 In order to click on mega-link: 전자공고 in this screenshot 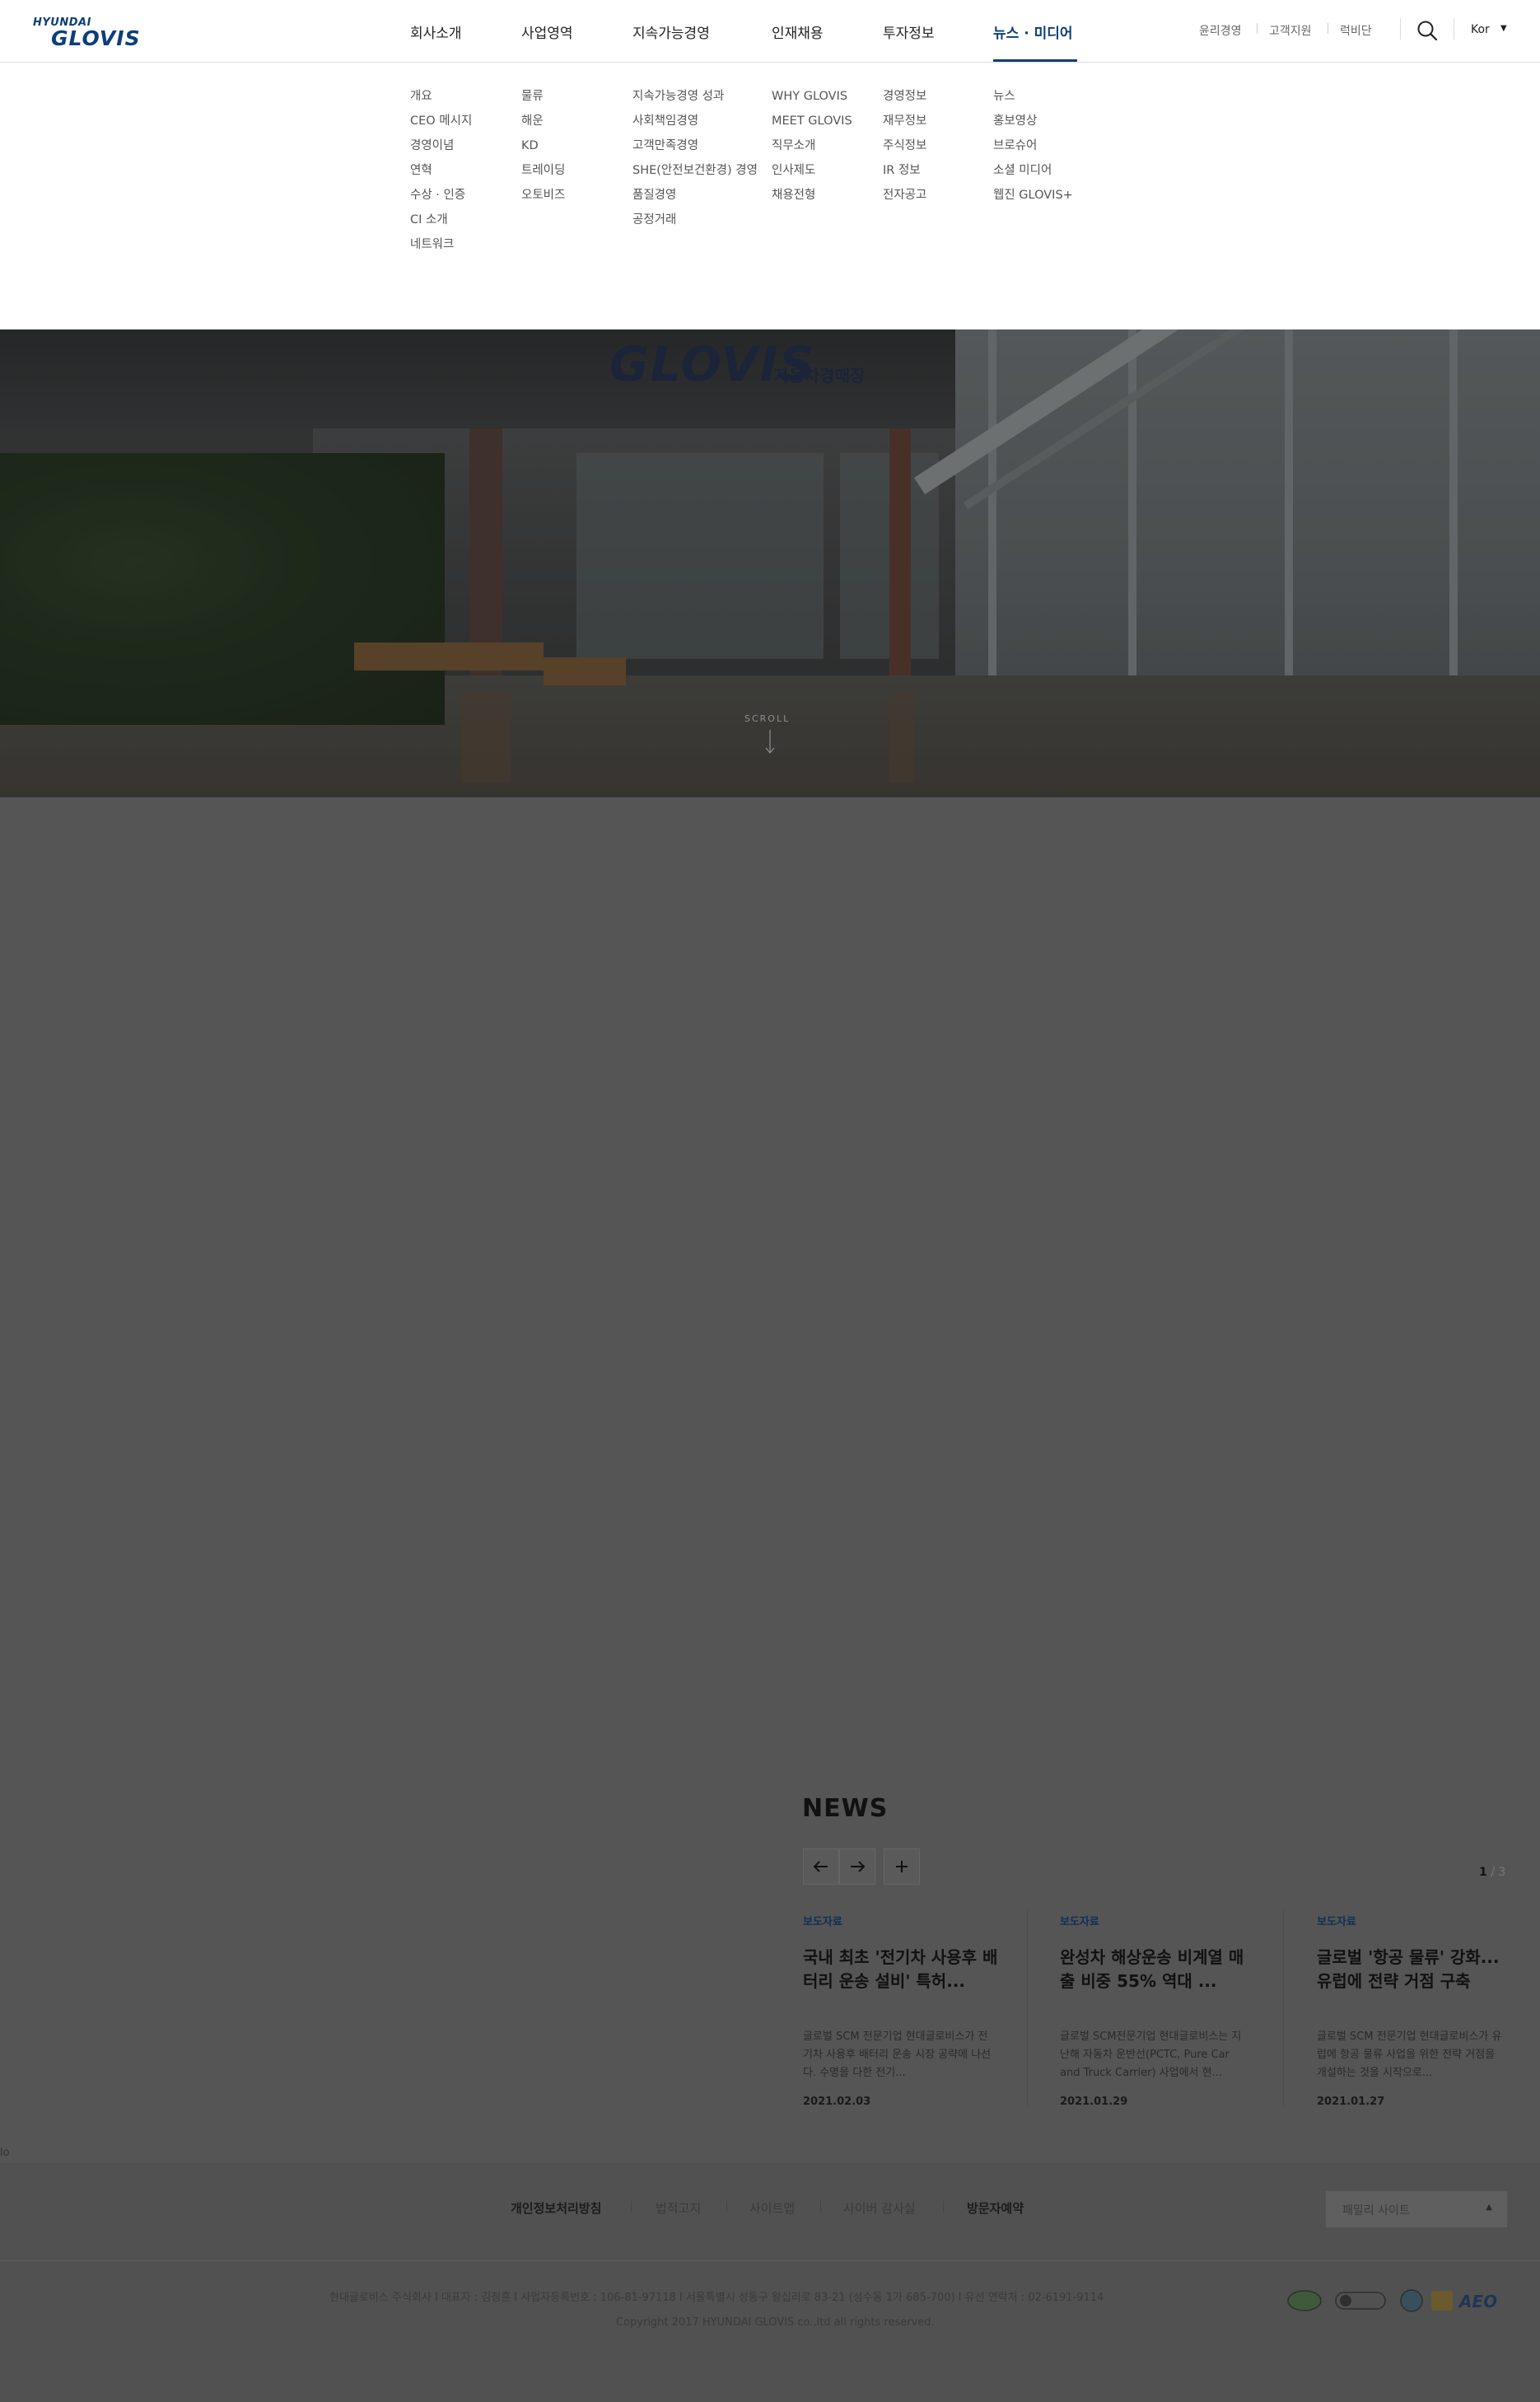, I will do `click(904, 195)`.